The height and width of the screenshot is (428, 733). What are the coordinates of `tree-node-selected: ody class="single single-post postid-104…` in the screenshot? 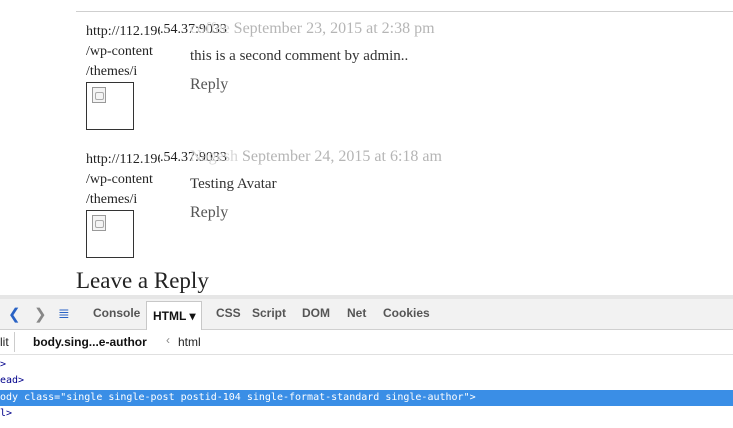 It's located at (366, 398).